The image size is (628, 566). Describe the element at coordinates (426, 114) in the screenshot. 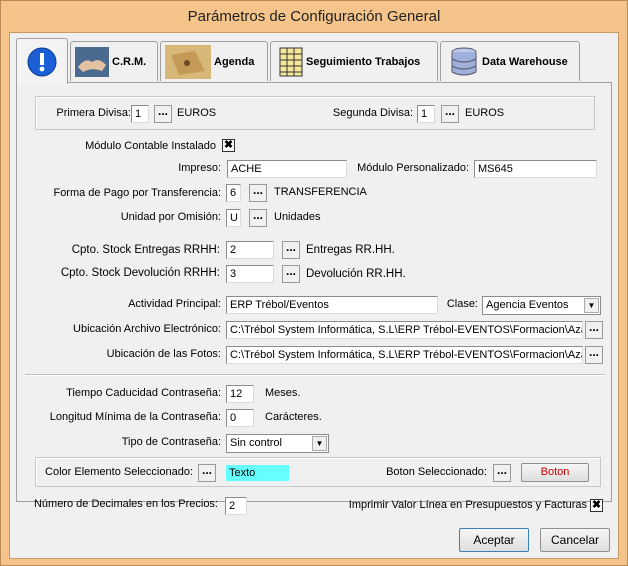

I see `second-currency-input: 1` at that location.